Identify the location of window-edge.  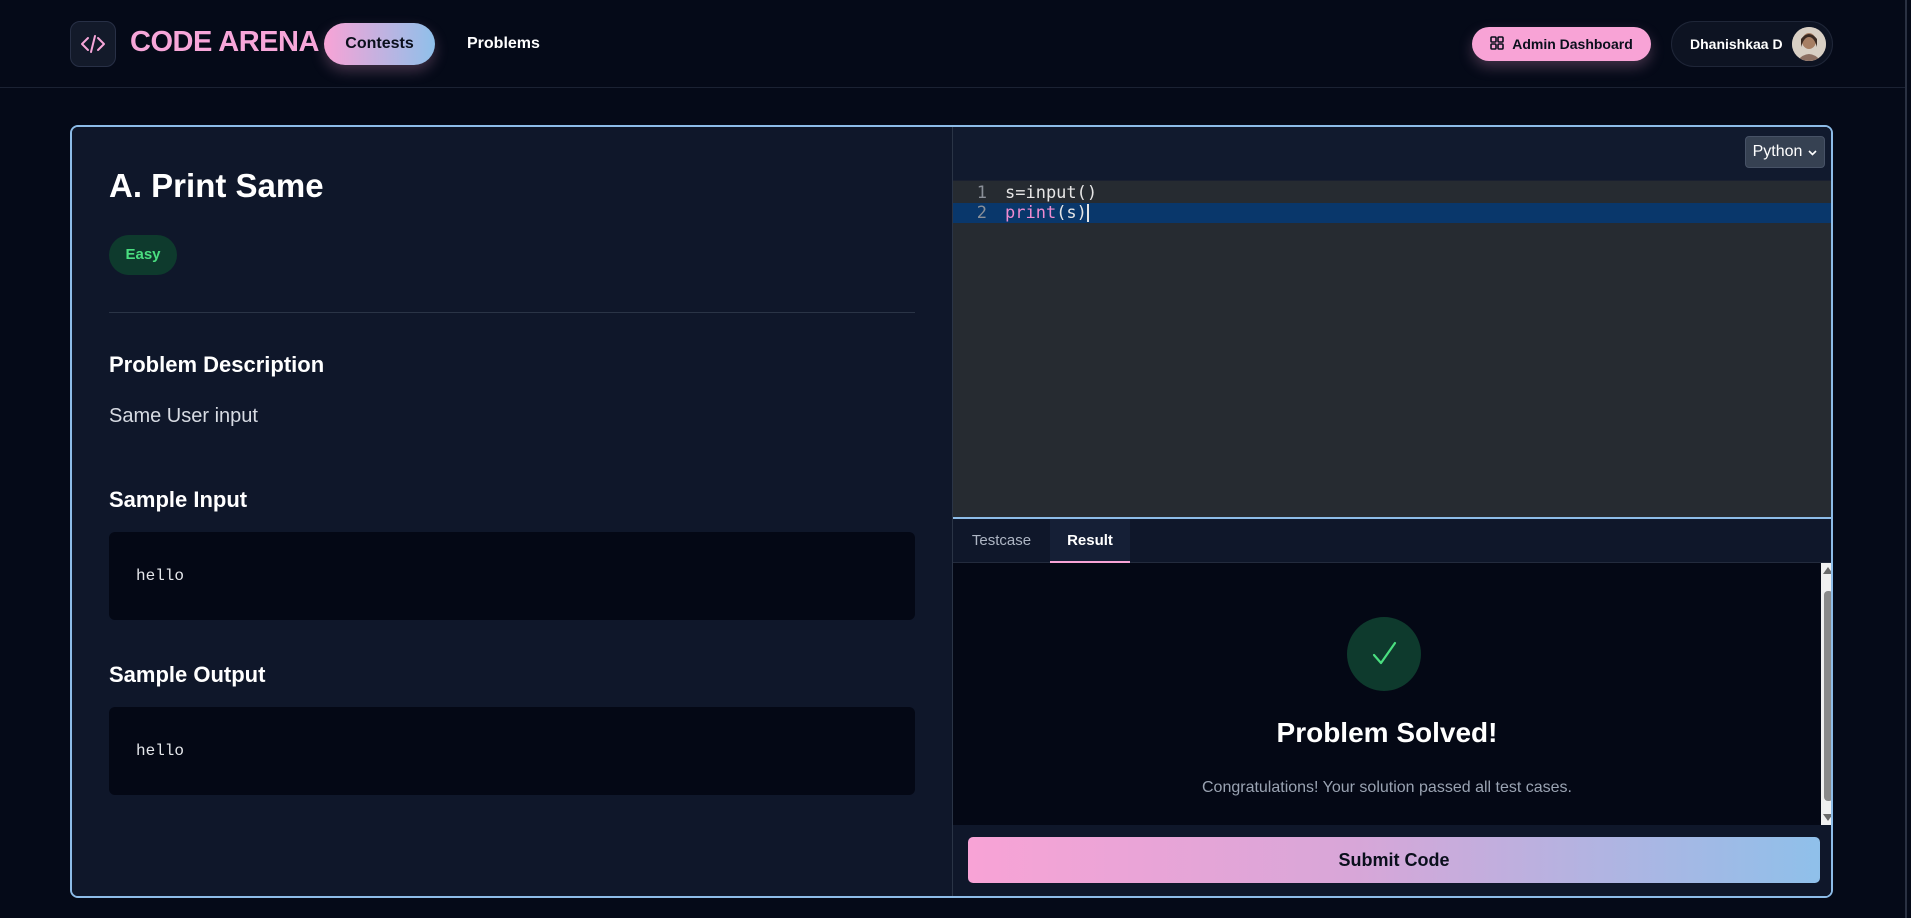
(1906, 459).